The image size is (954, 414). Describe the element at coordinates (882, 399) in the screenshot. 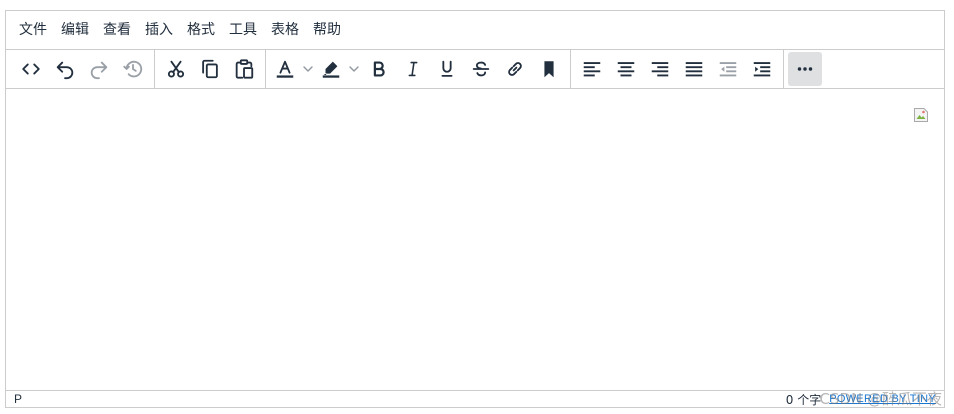

I see `powered-by-link: POWERED BY TINY` at that location.